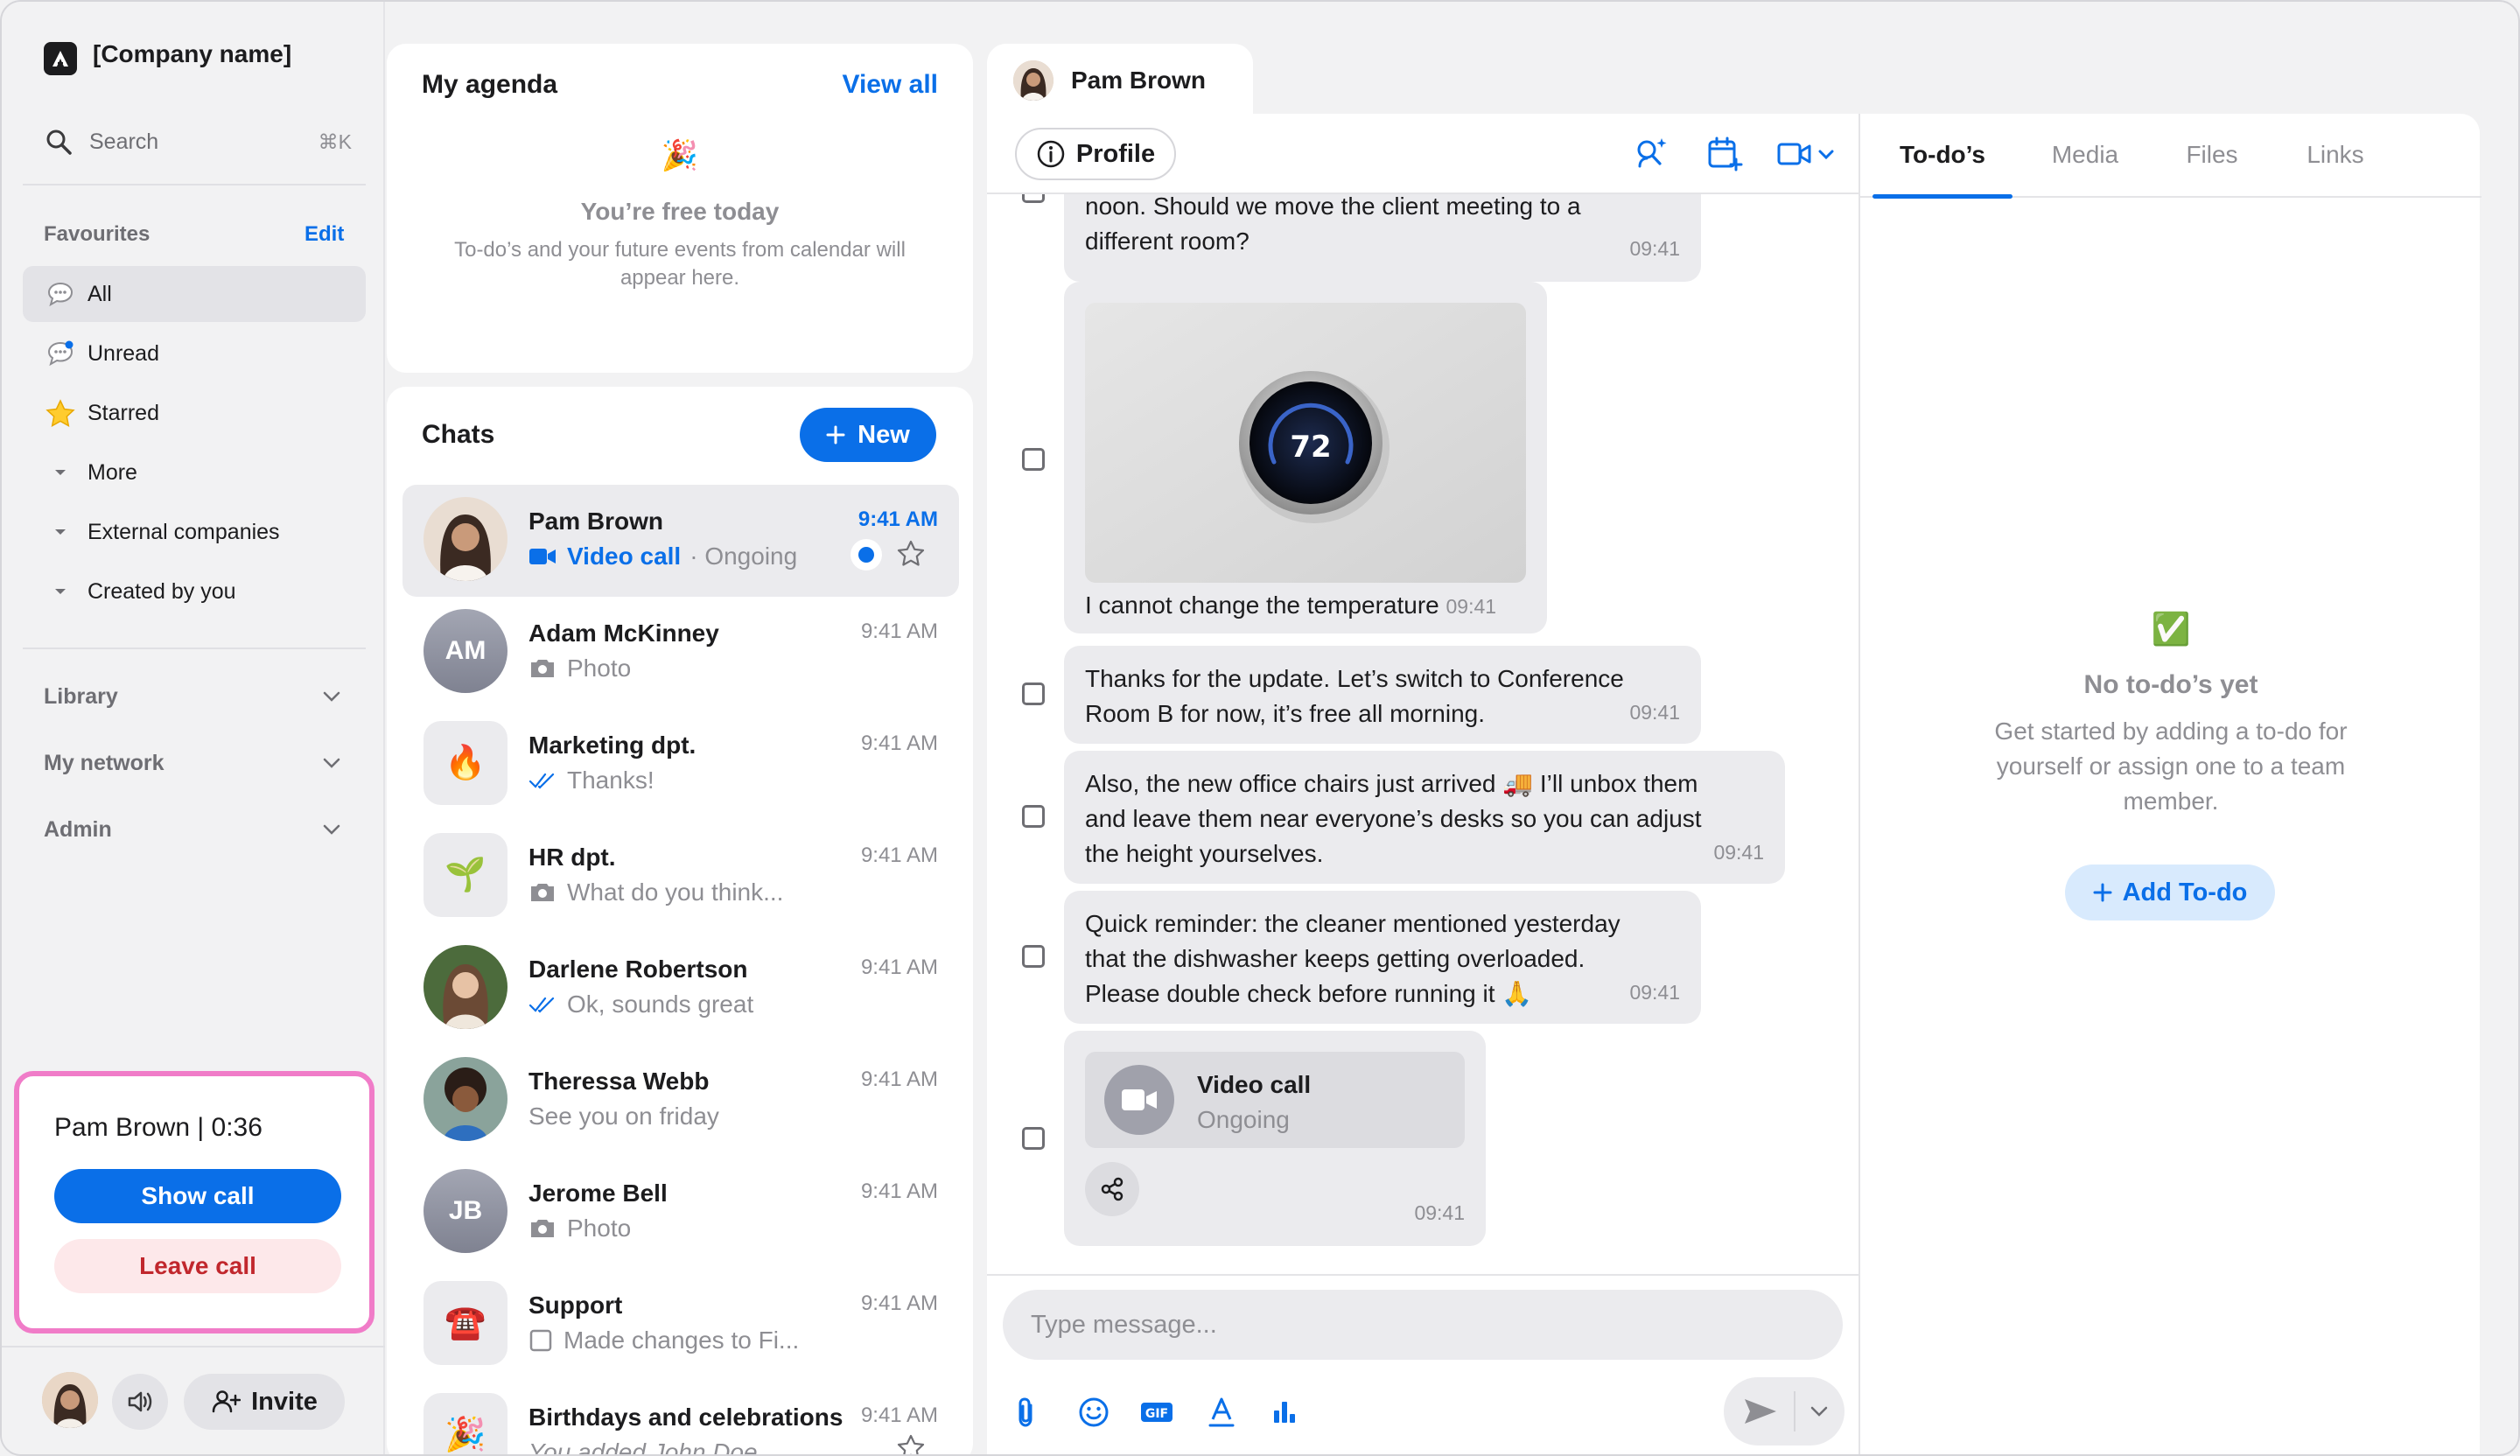  What do you see at coordinates (542, 1004) in the screenshot?
I see `double-check-icon` at bounding box center [542, 1004].